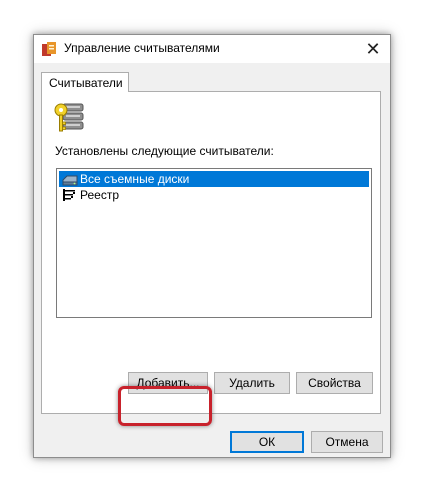  I want to click on list-item-removable-disks: Все съемные диски, so click(214, 179).